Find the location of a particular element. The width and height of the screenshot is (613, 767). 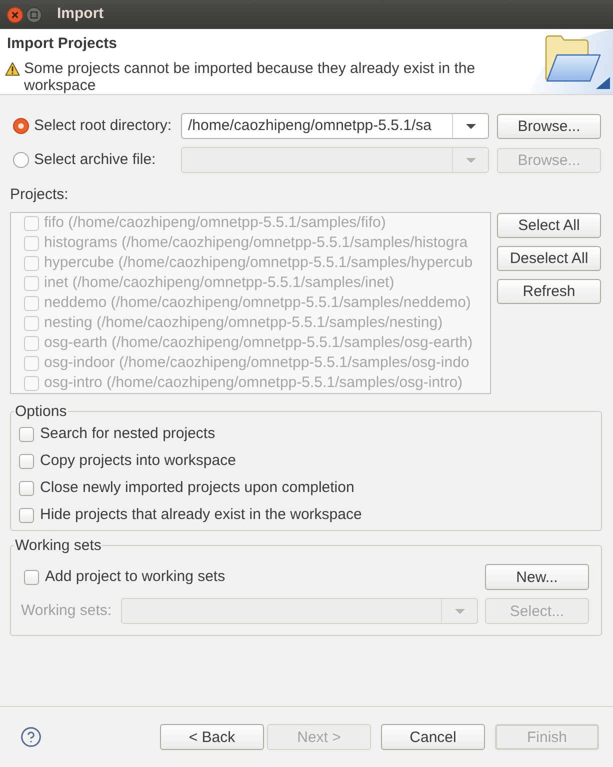

close-icon is located at coordinates (15, 14).